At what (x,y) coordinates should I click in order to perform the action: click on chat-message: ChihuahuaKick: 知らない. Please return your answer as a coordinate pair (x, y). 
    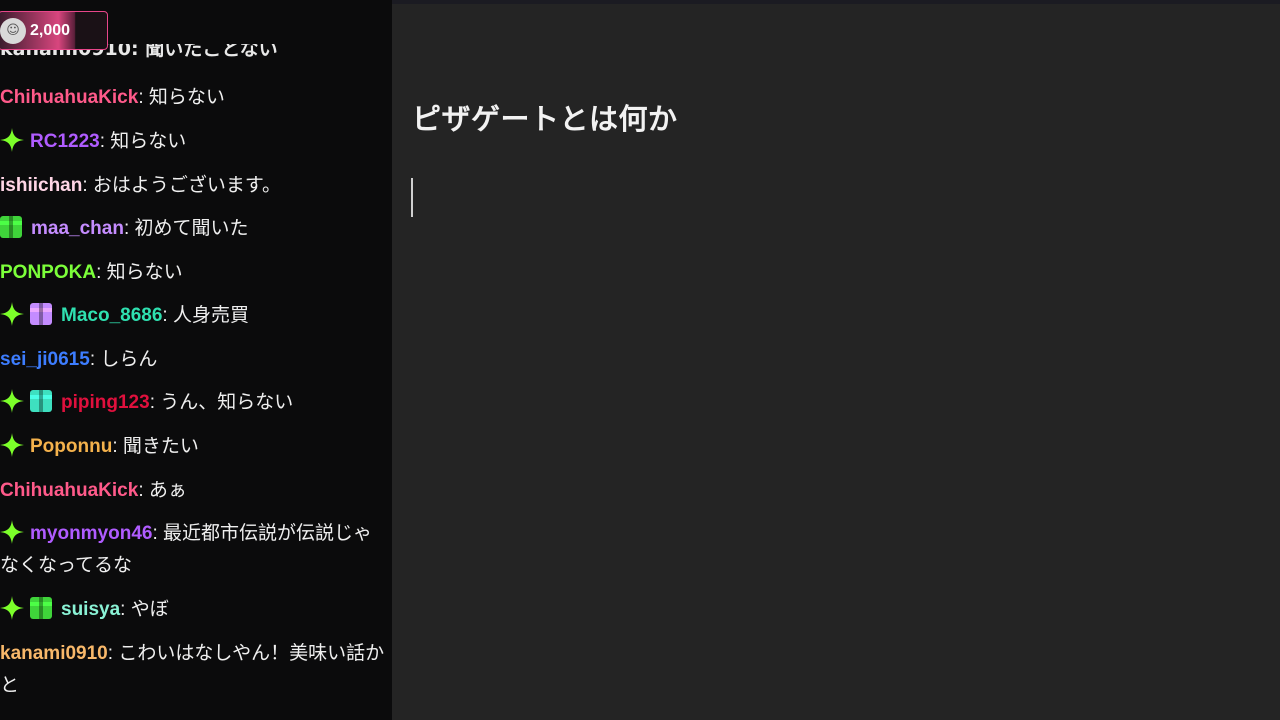
    Looking at the image, I should click on (192, 98).